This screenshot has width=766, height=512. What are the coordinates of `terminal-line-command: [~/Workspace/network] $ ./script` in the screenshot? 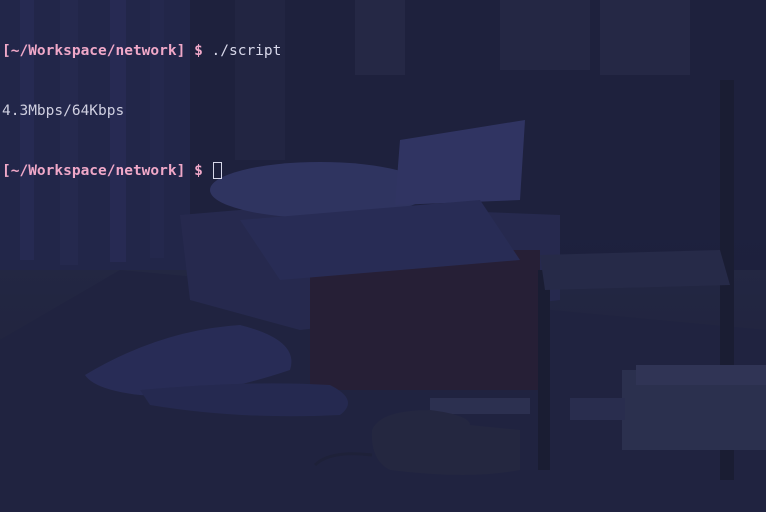 It's located at (141, 51).